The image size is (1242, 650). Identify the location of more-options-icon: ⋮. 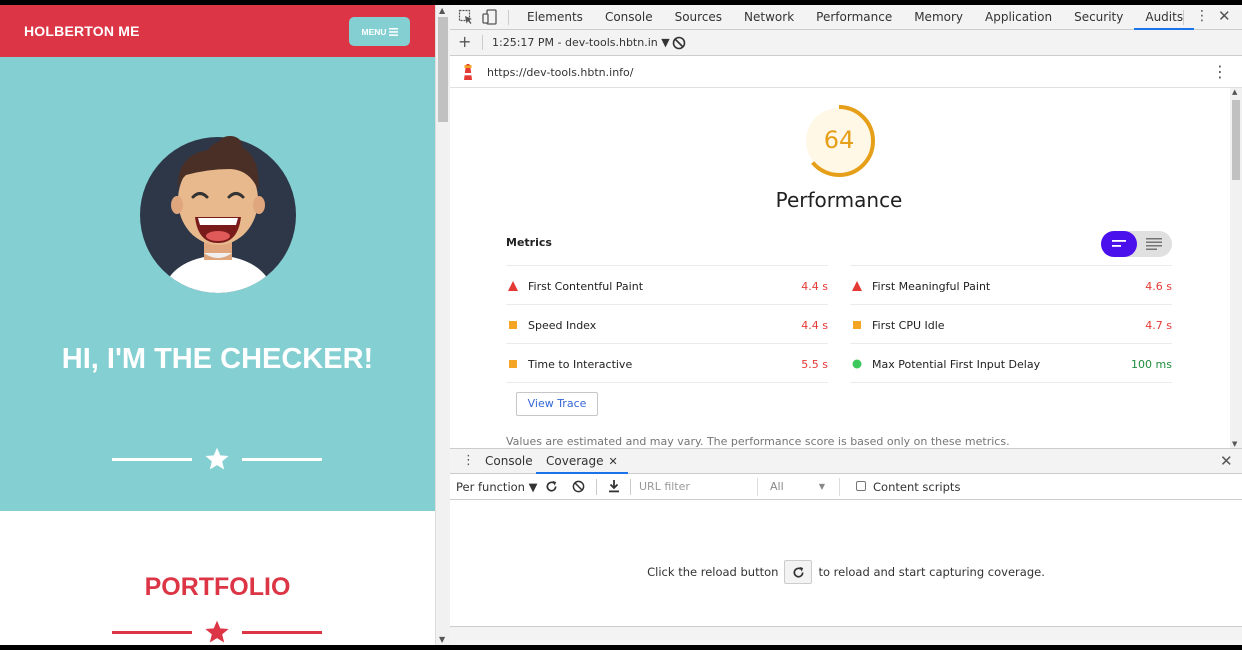
(1202, 16).